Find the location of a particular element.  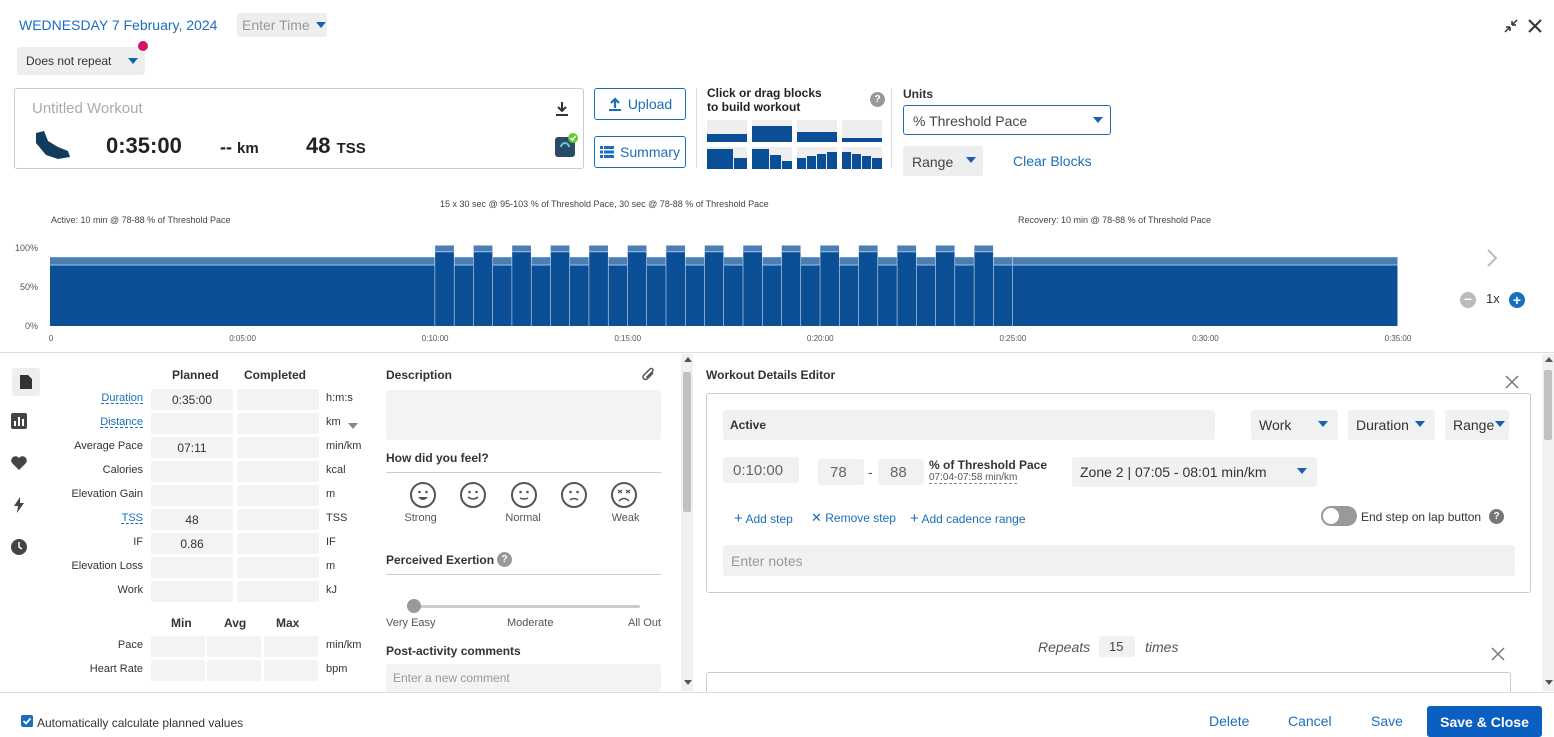

repeats-input: 15 is located at coordinates (1117, 646).